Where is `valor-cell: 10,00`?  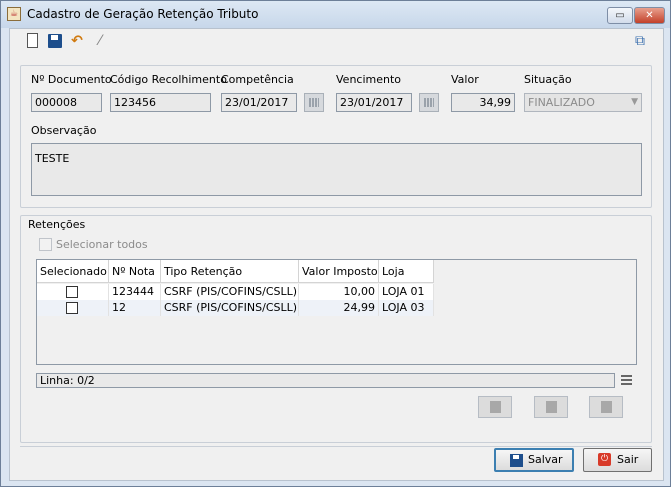 valor-cell: 10,00 is located at coordinates (339, 292).